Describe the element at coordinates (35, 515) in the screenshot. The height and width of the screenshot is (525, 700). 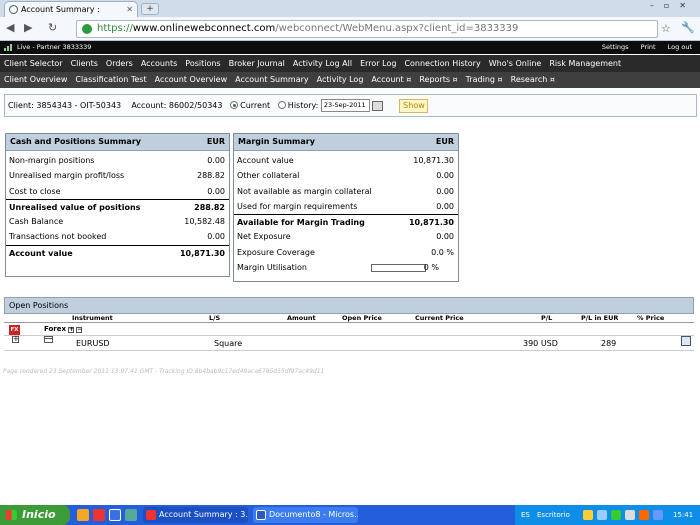
I see `start-button: Inicio` at that location.